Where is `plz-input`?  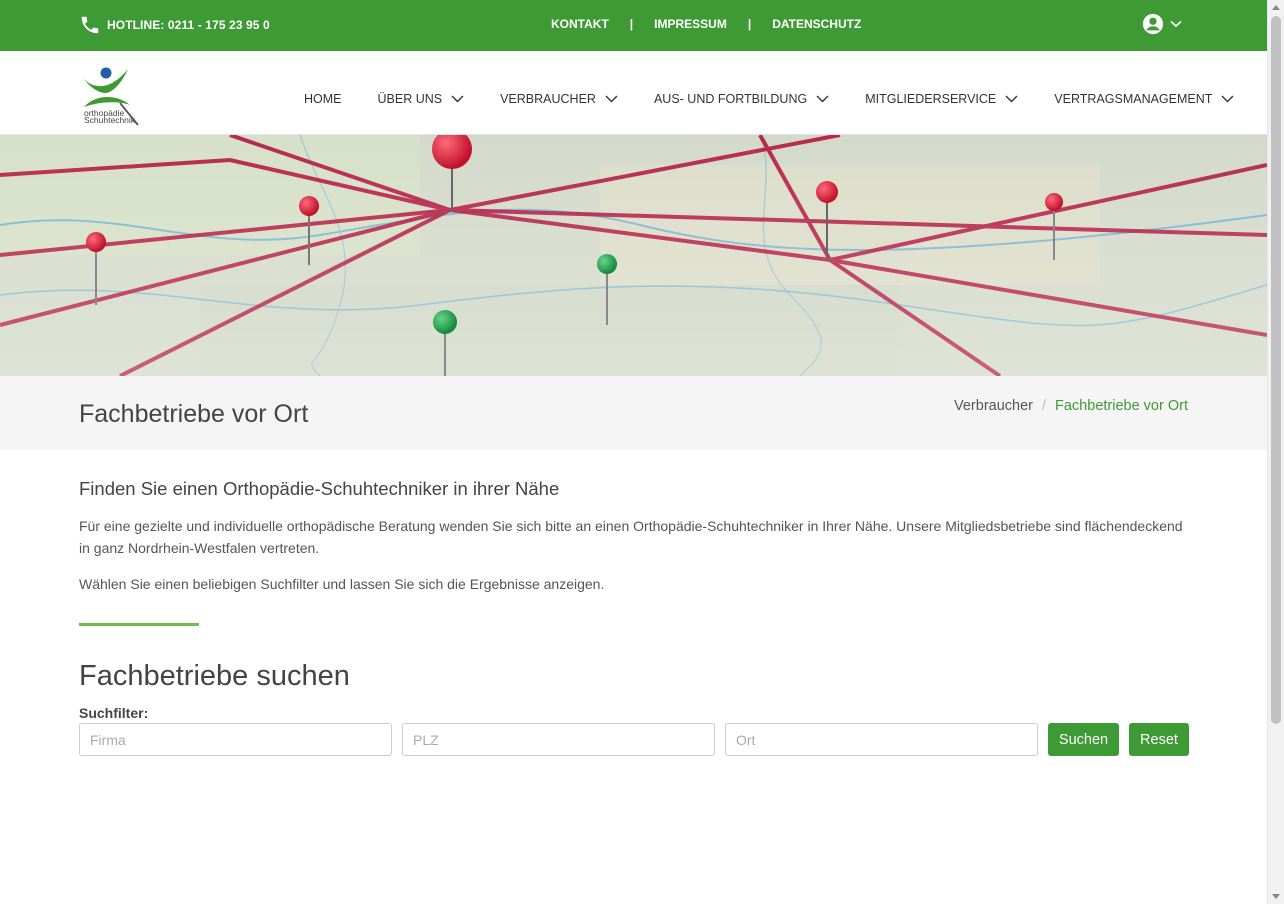 plz-input is located at coordinates (558, 739).